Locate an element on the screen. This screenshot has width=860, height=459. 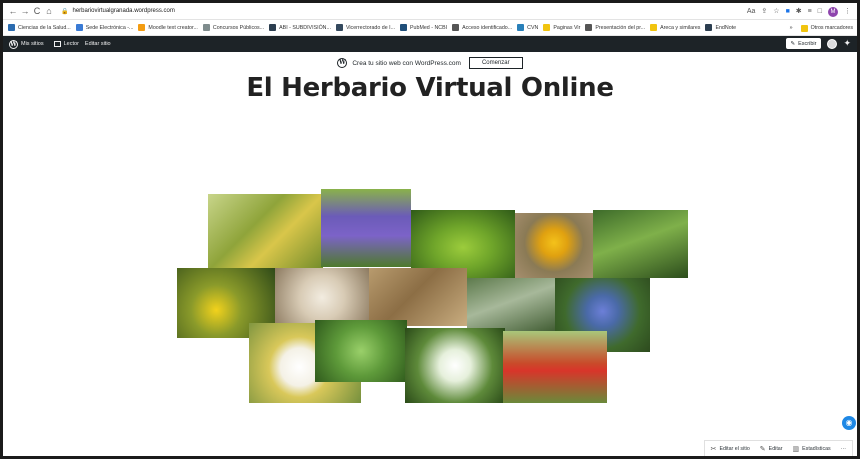
bookmark-label: EndNote is located at coordinates (726, 27).